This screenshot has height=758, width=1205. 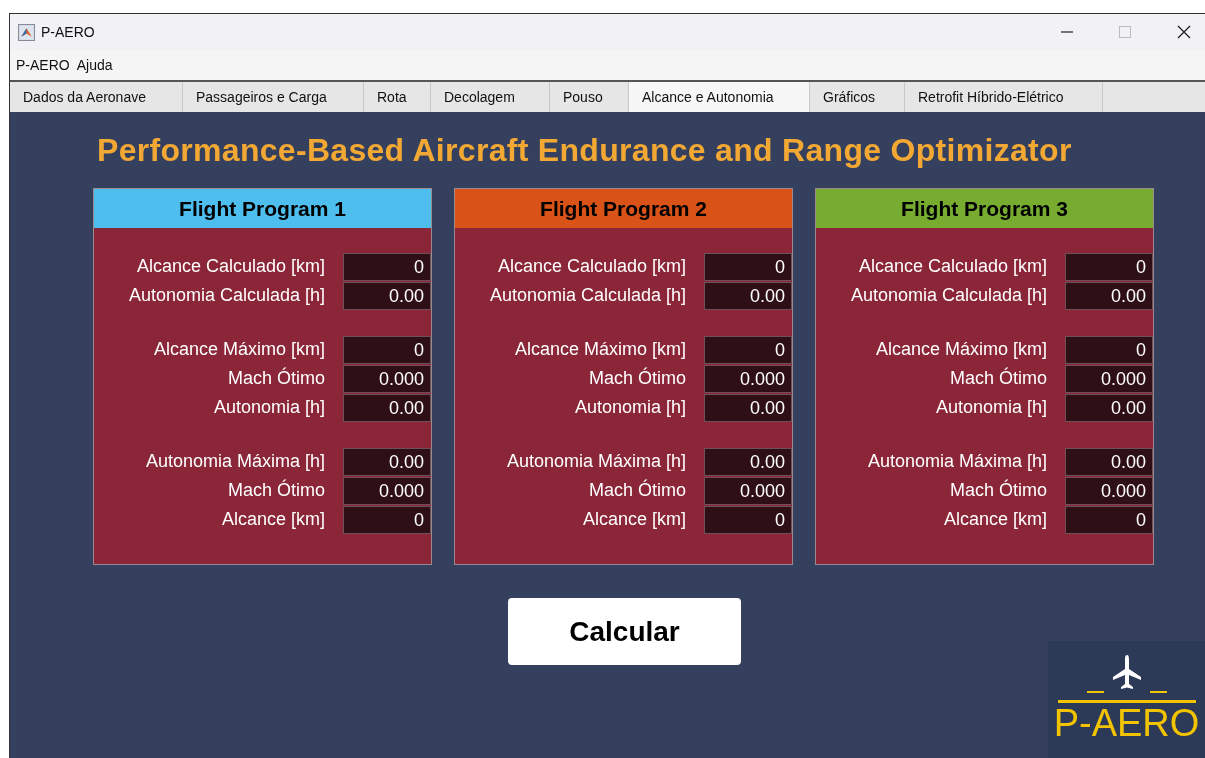 What do you see at coordinates (1184, 32) in the screenshot?
I see `close-icon` at bounding box center [1184, 32].